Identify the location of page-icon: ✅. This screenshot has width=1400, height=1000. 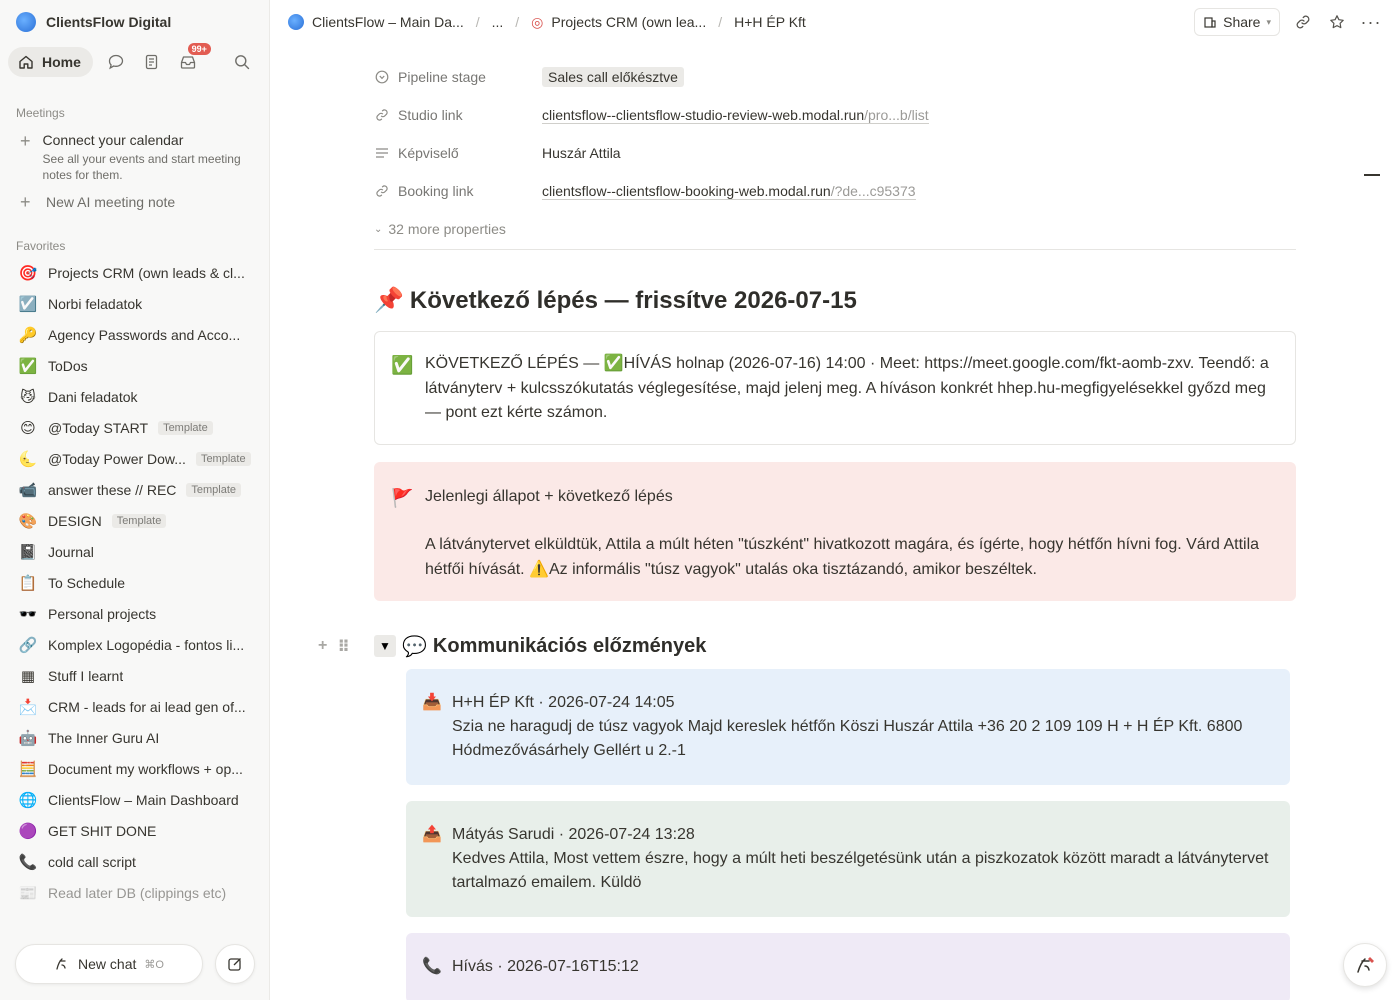
(28, 366).